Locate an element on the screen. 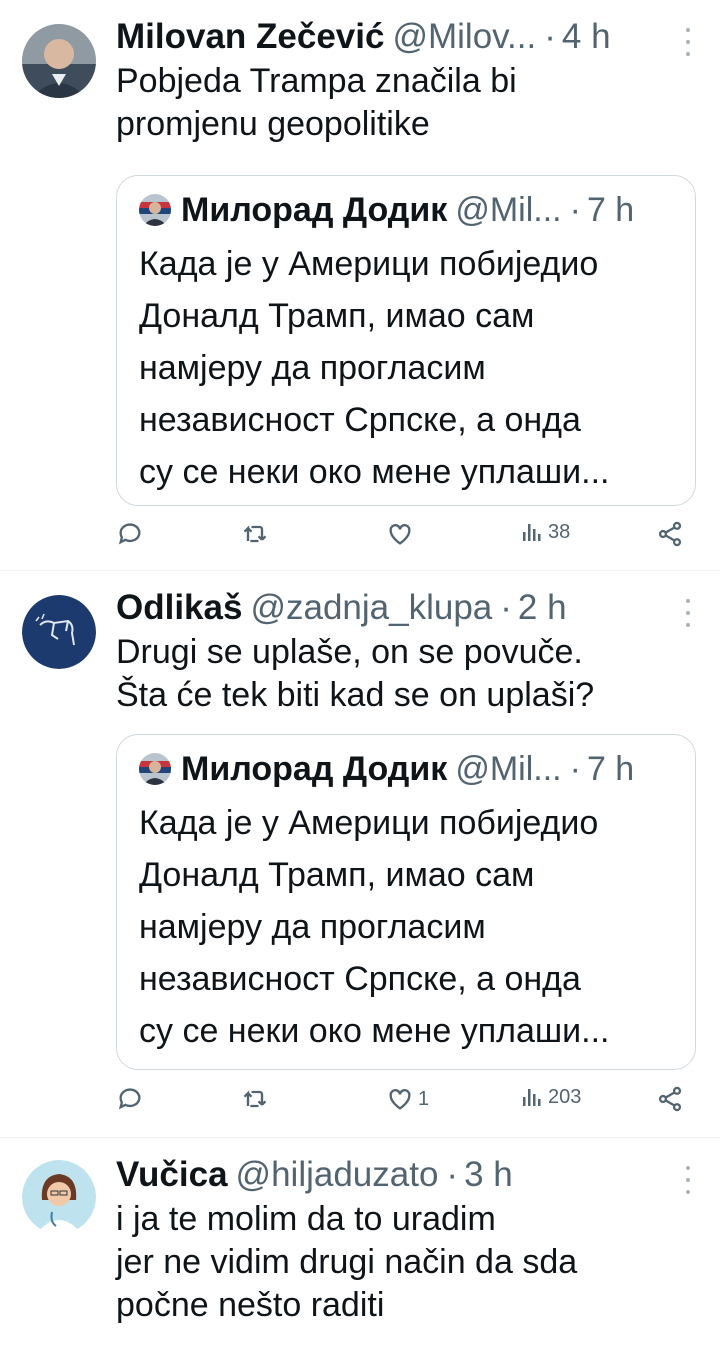 This screenshot has height=1347, width=720. timestamp: 2 h is located at coordinates (542, 608).